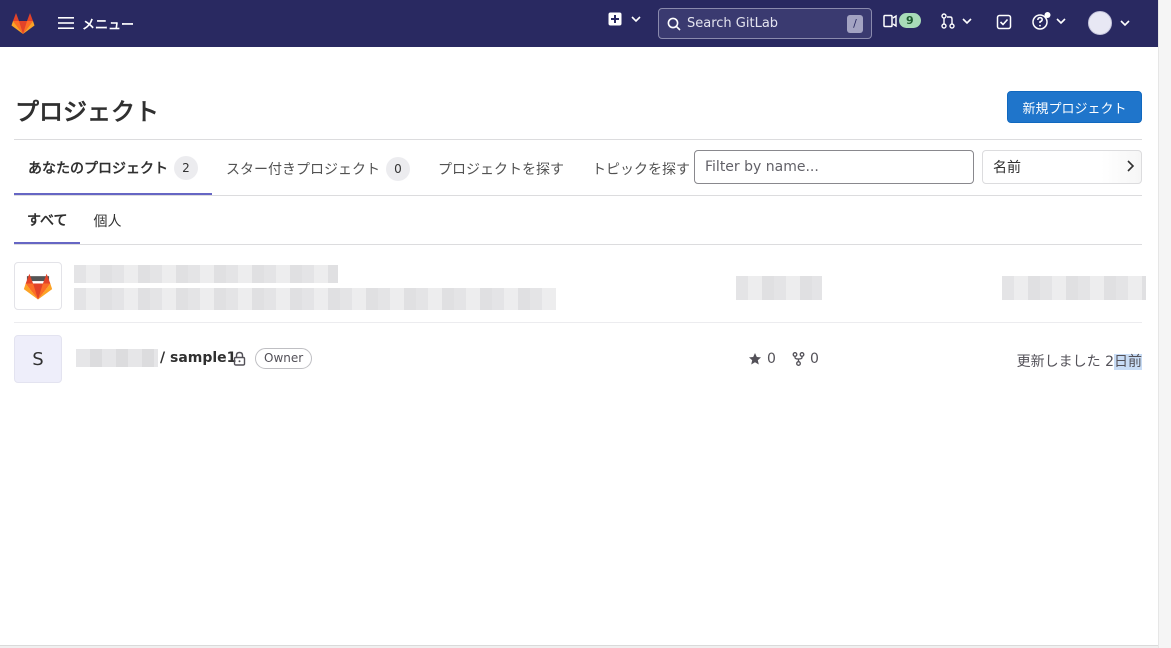 Image resolution: width=1171 pixels, height=648 pixels. What do you see at coordinates (1062, 167) in the screenshot?
I see `sort-dropdown: 名前` at bounding box center [1062, 167].